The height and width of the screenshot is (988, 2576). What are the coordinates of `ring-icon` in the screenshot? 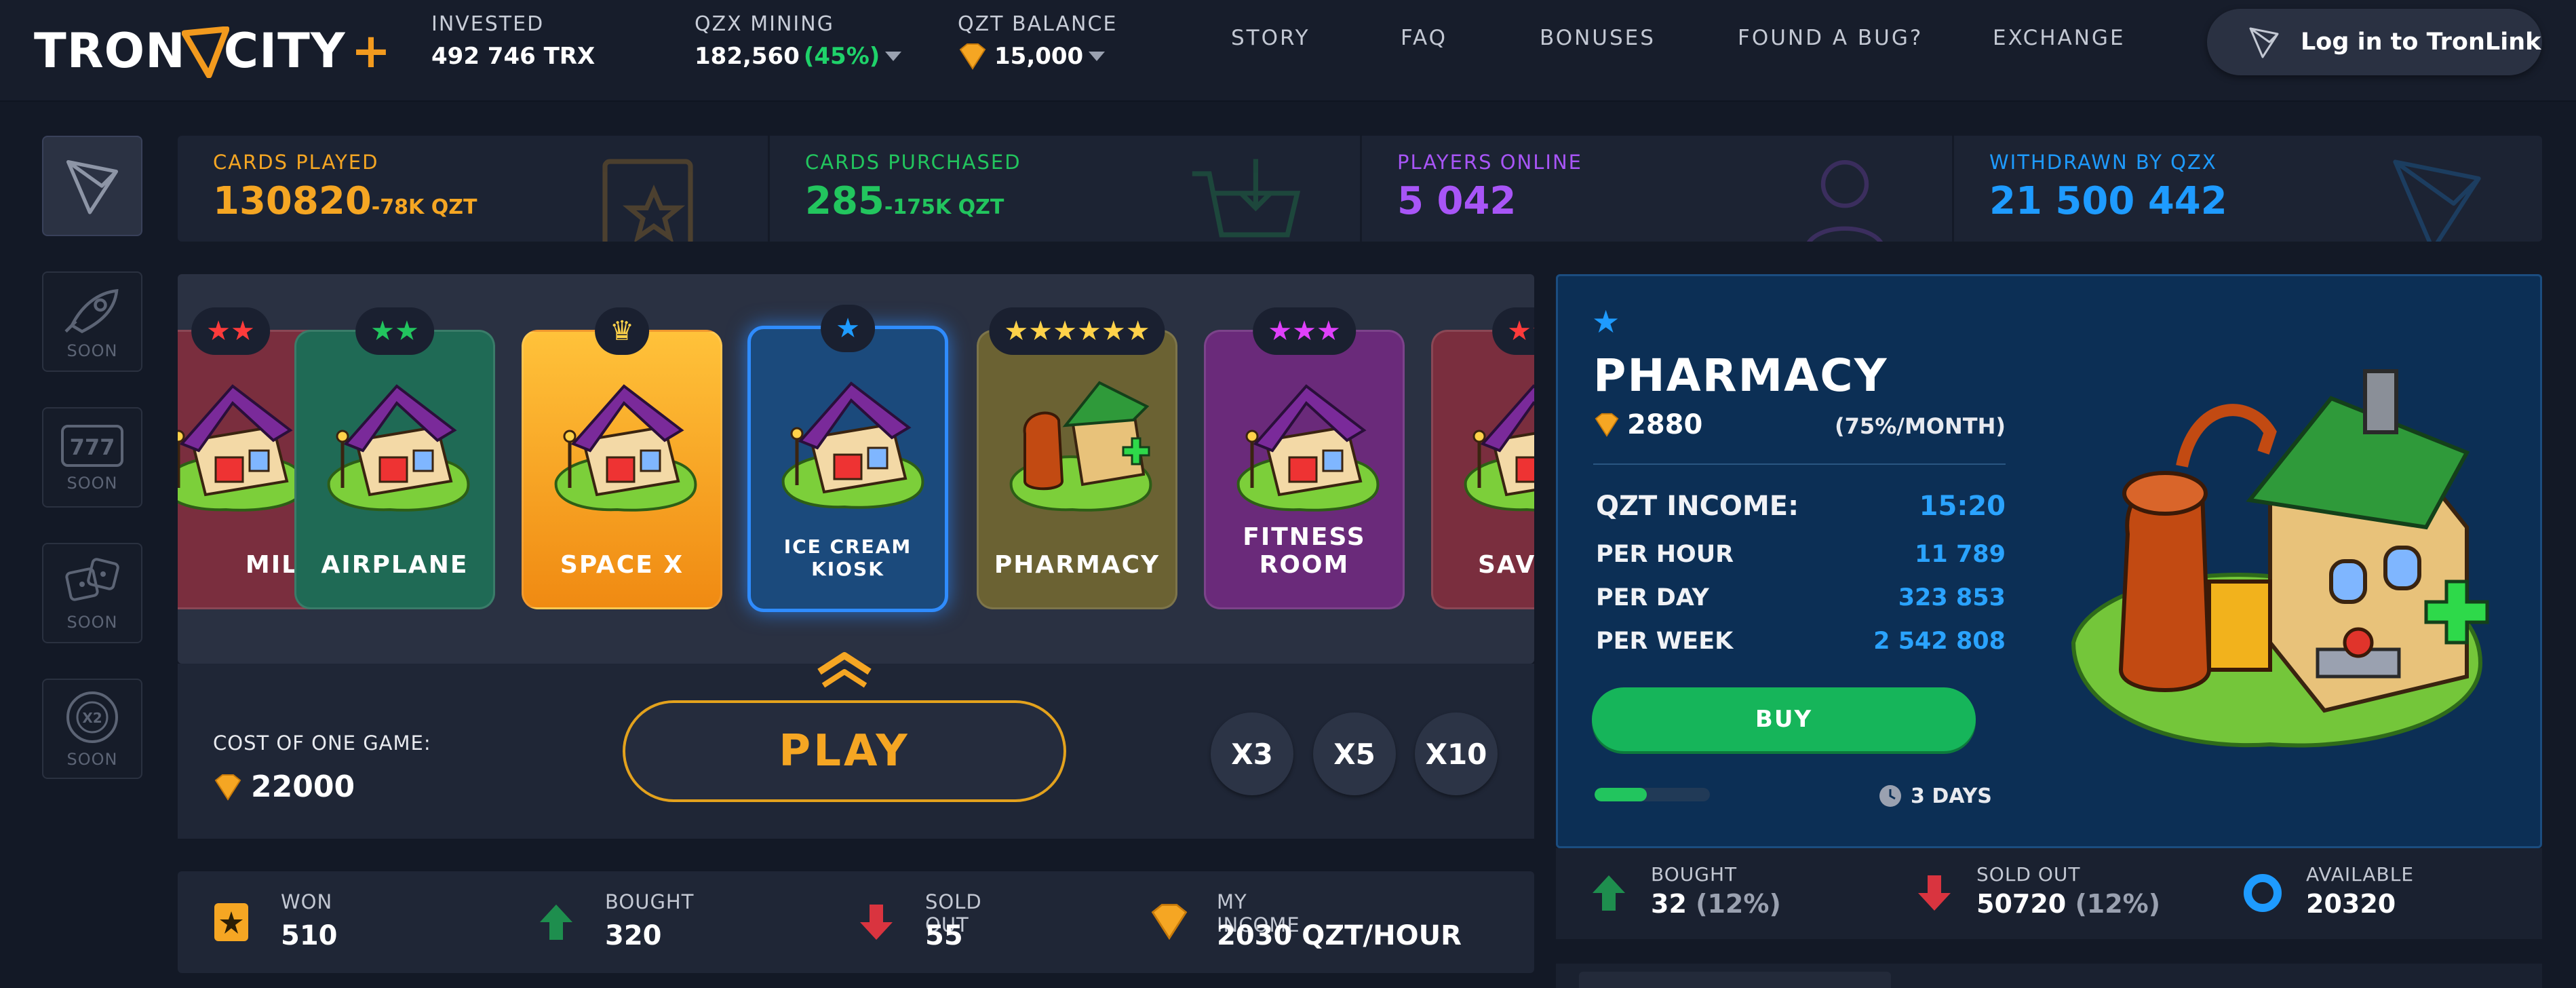 It's located at (2263, 893).